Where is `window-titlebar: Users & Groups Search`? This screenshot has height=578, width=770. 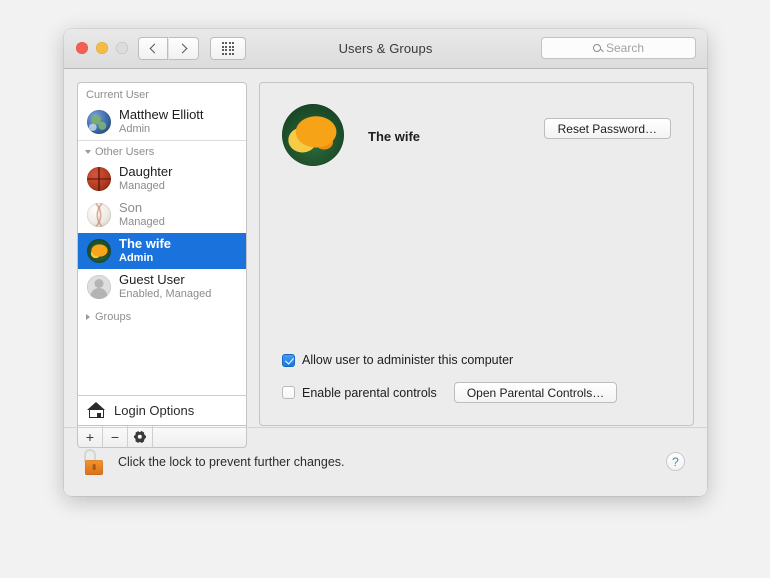 window-titlebar: Users & Groups Search is located at coordinates (385, 49).